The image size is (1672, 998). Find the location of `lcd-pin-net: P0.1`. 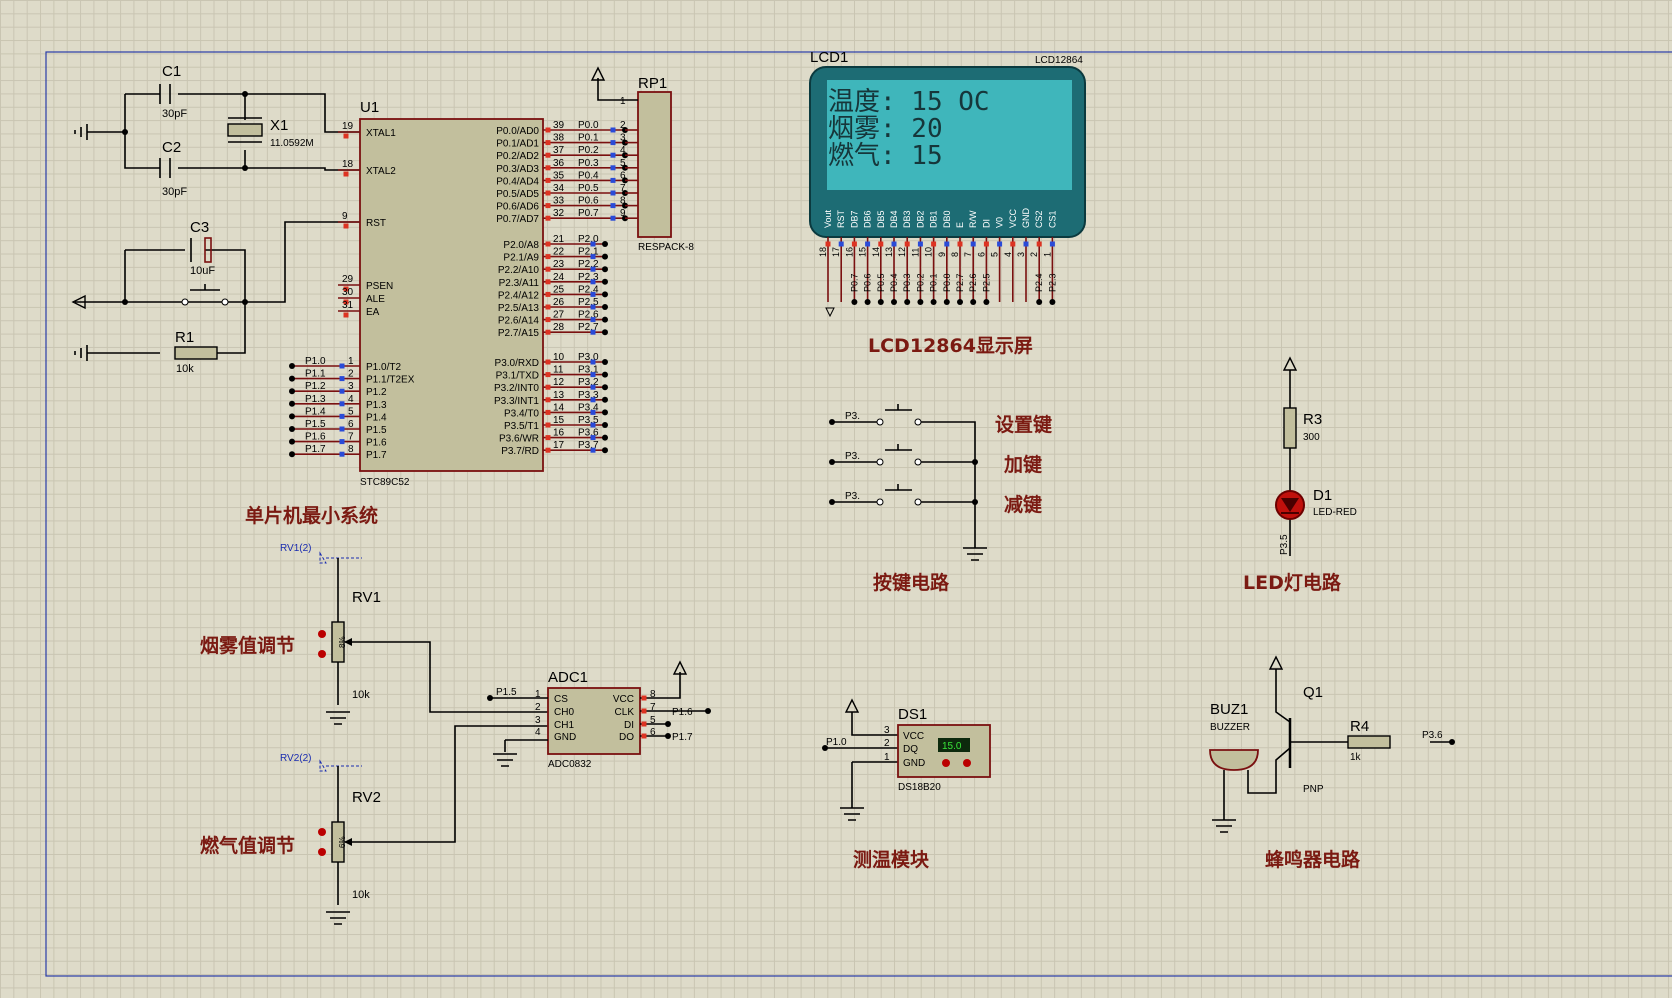

lcd-pin-net: P0.1 is located at coordinates (934, 282).